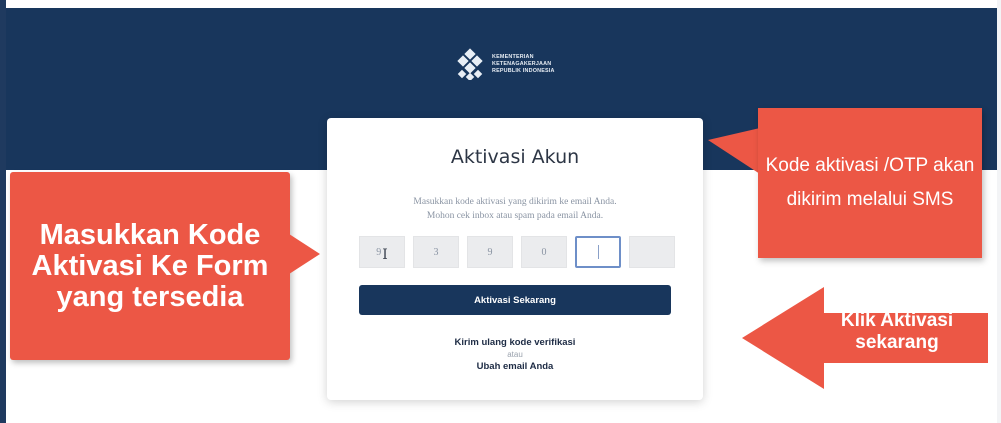 The width and height of the screenshot is (1001, 423). What do you see at coordinates (500, 4) in the screenshot?
I see `top-border` at bounding box center [500, 4].